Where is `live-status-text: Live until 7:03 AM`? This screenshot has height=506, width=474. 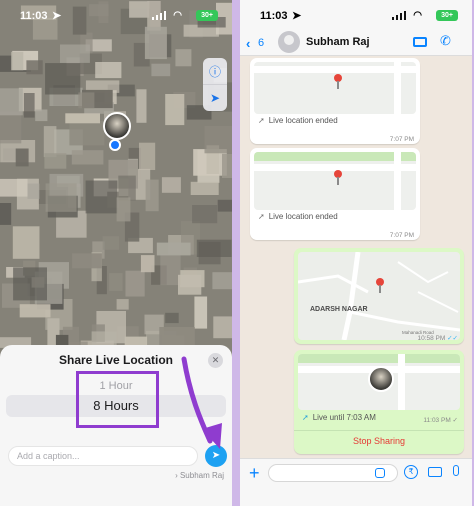 live-status-text: Live until 7:03 AM is located at coordinates (344, 417).